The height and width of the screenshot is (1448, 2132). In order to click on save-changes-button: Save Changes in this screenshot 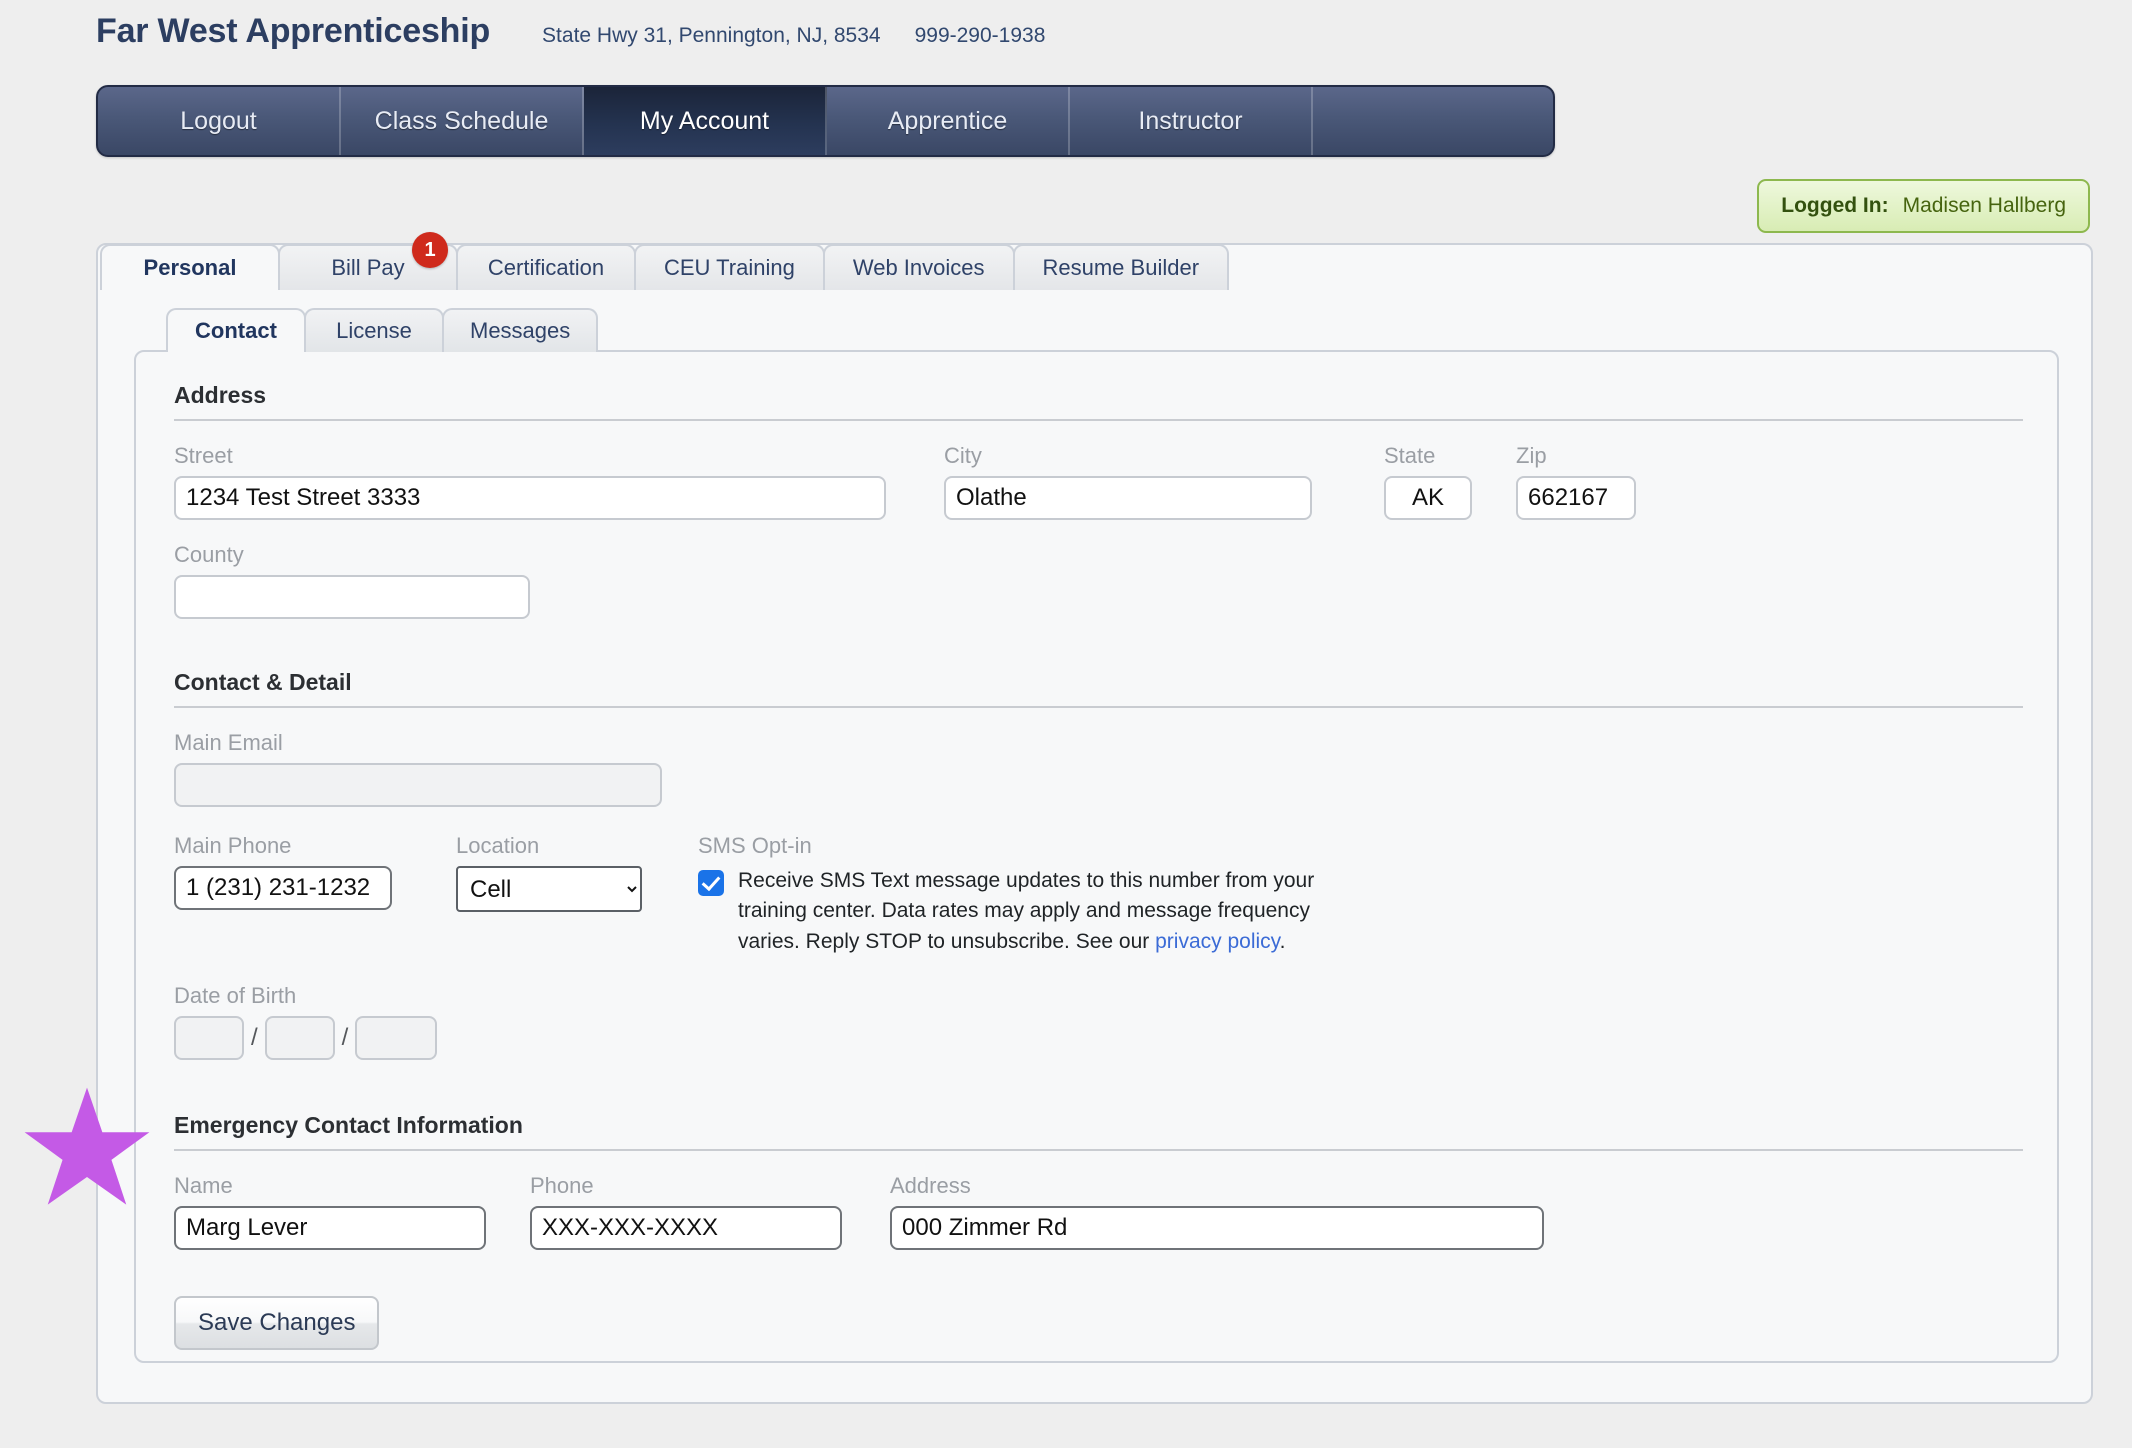, I will do `click(277, 1323)`.